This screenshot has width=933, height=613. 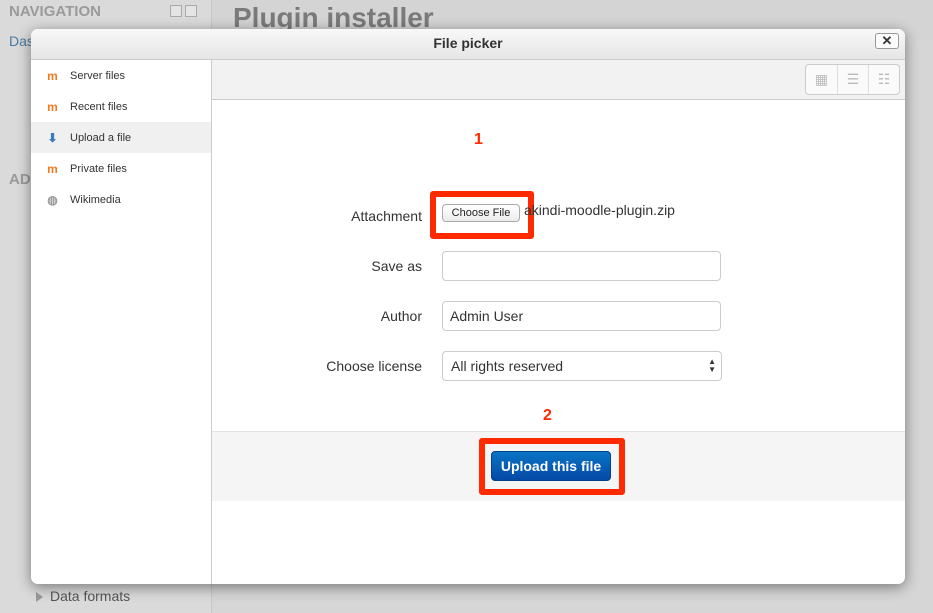 I want to click on nav-title: NAVIGATION, so click(x=55, y=11).